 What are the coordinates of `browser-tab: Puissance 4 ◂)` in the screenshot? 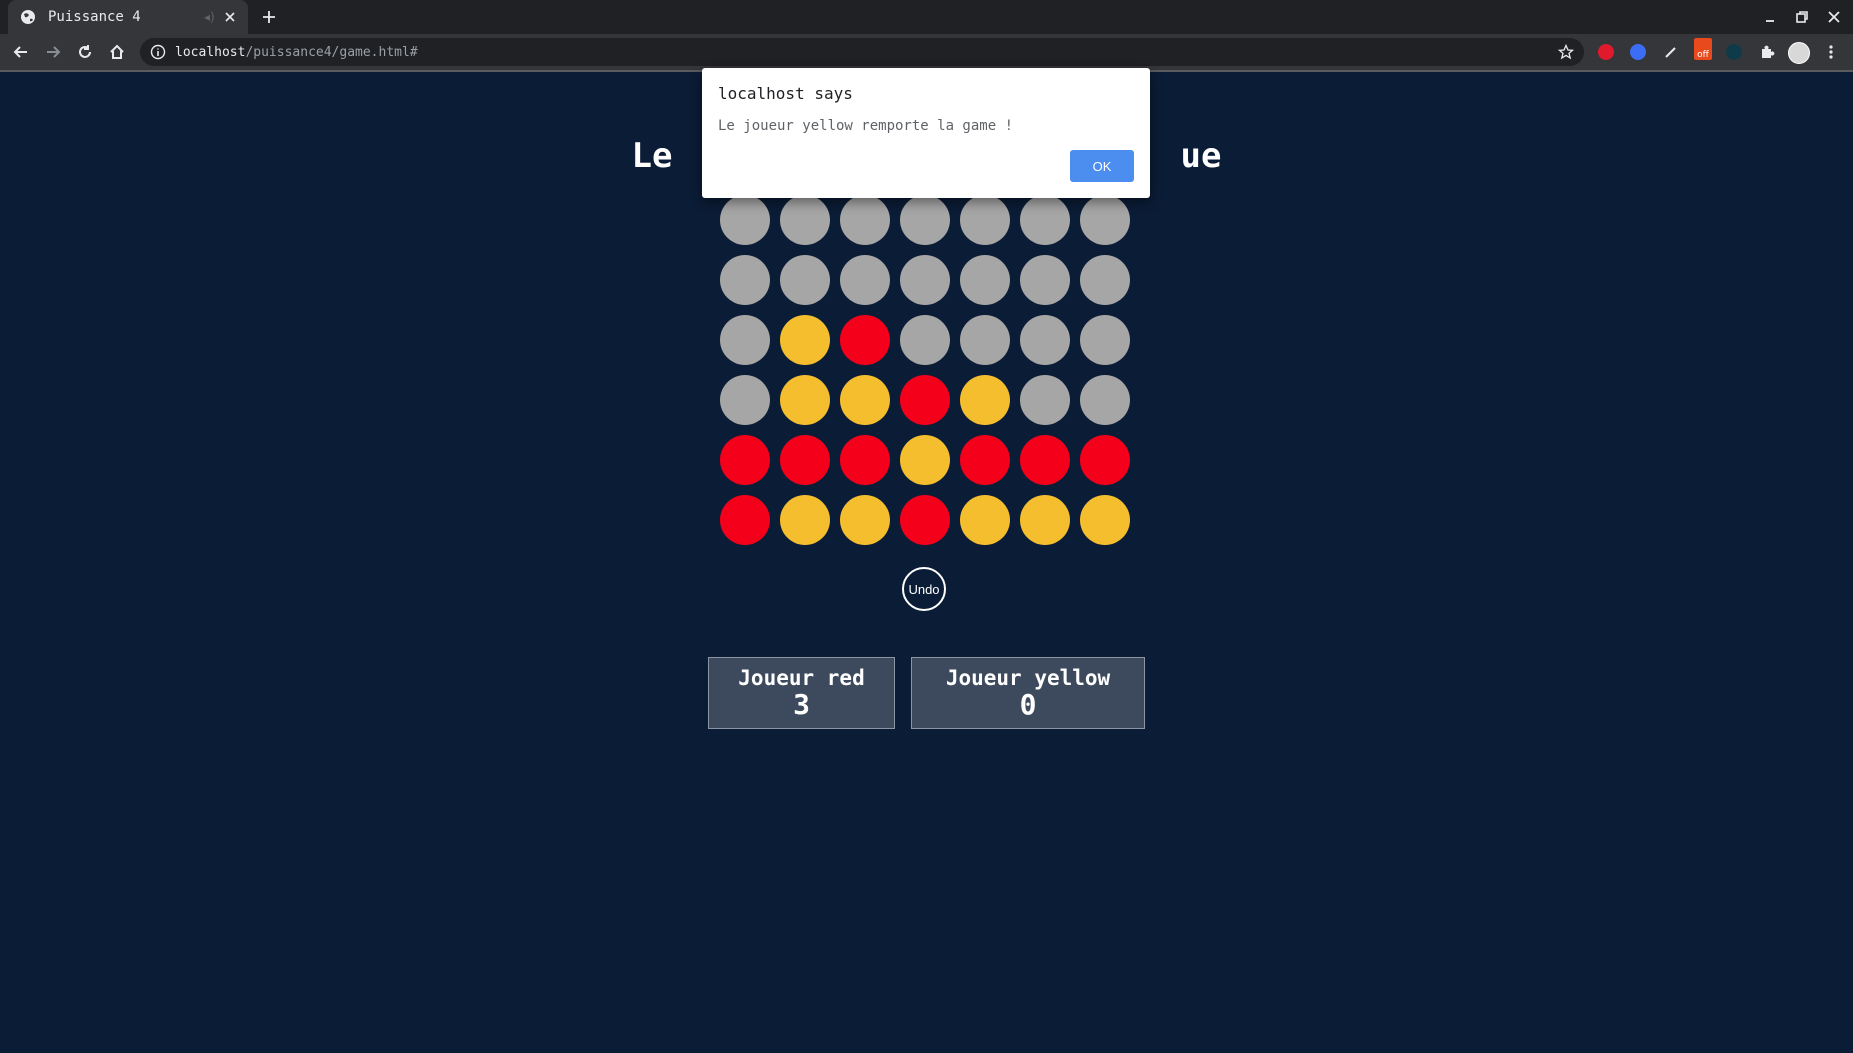 It's located at (128, 17).